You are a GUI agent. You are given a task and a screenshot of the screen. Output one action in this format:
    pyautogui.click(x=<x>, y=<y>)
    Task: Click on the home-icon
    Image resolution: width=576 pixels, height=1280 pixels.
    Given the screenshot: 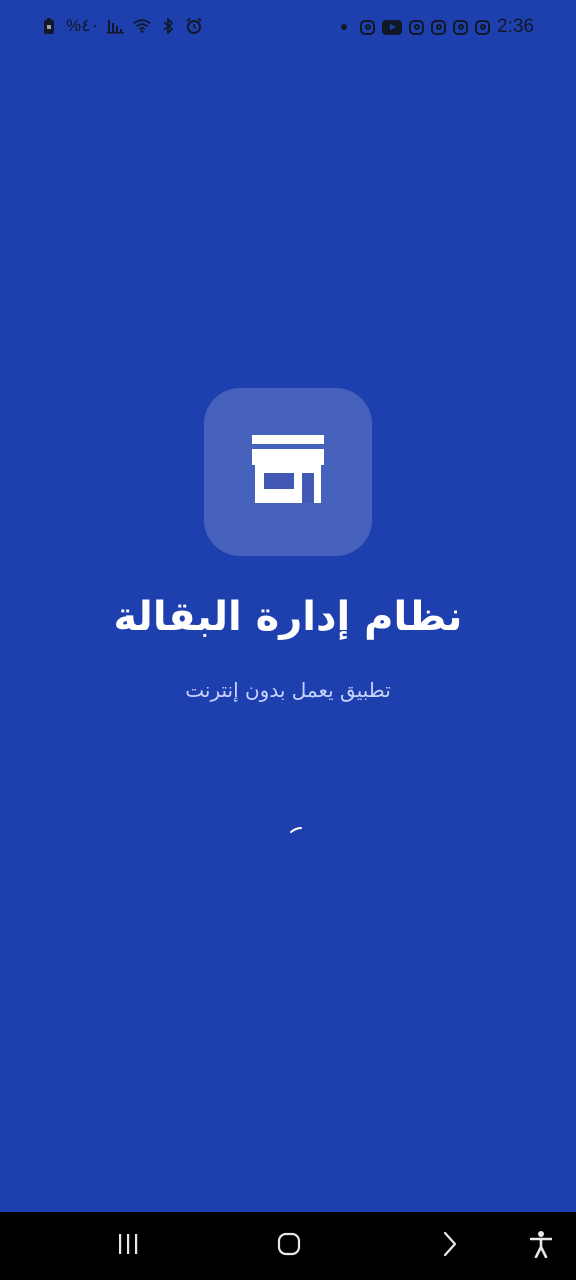 What is the action you would take?
    pyautogui.click(x=289, y=1246)
    